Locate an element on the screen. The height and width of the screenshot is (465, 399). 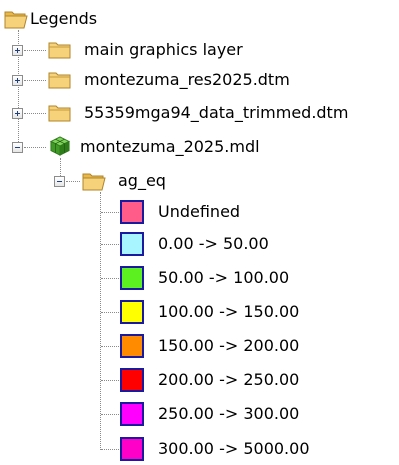
tree-node-55359mga94-data-trimmed-dtm: 55359mga94_data_trimmed.dtm is located at coordinates (199, 113).